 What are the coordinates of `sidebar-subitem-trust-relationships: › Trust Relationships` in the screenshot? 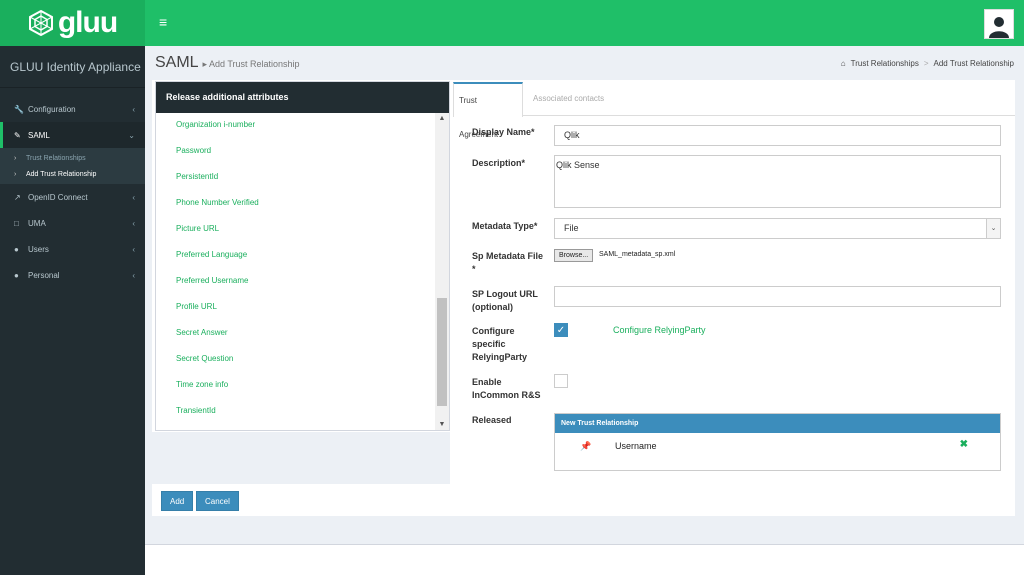 It's located at (72, 158).